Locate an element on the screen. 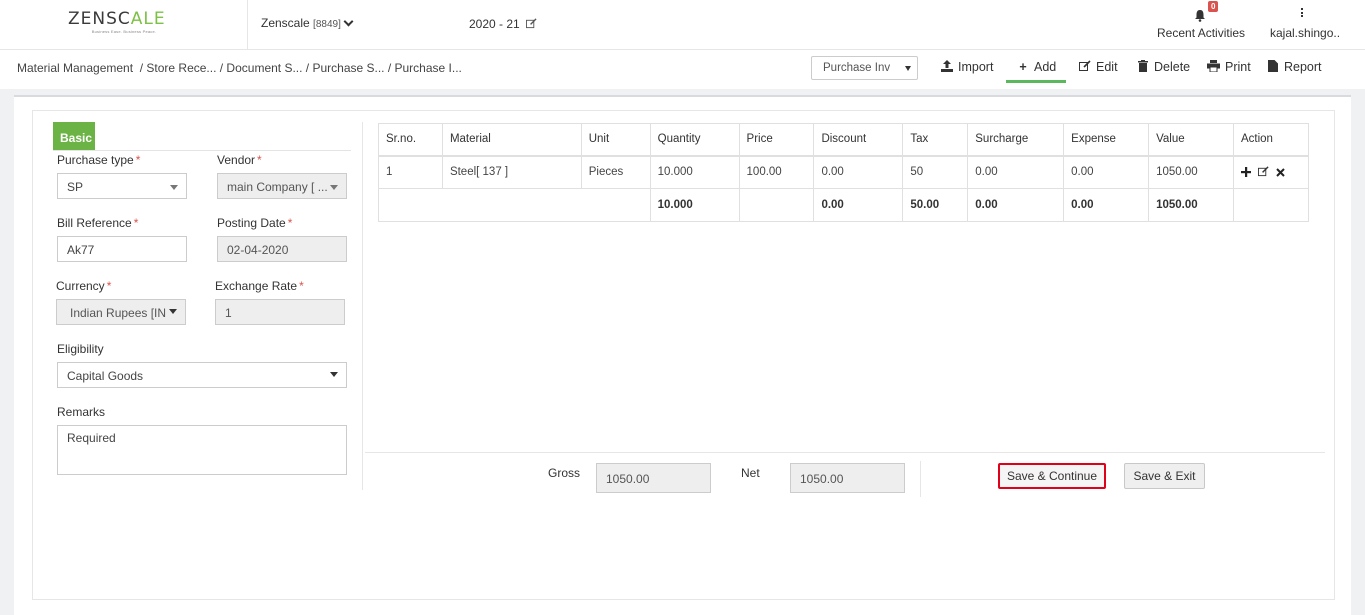 This screenshot has height=615, width=1365. delete-button: Delete is located at coordinates (1164, 67).